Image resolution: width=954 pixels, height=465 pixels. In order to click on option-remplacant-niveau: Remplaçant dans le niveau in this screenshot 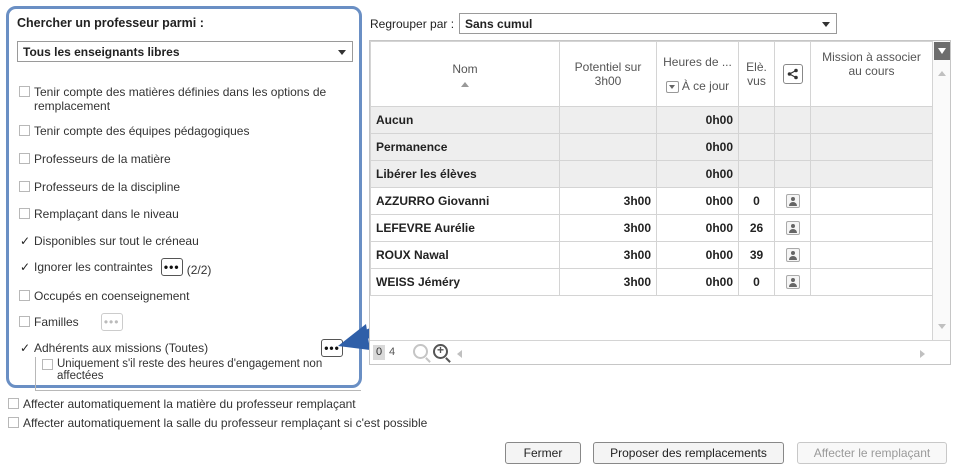, I will do `click(99, 214)`.